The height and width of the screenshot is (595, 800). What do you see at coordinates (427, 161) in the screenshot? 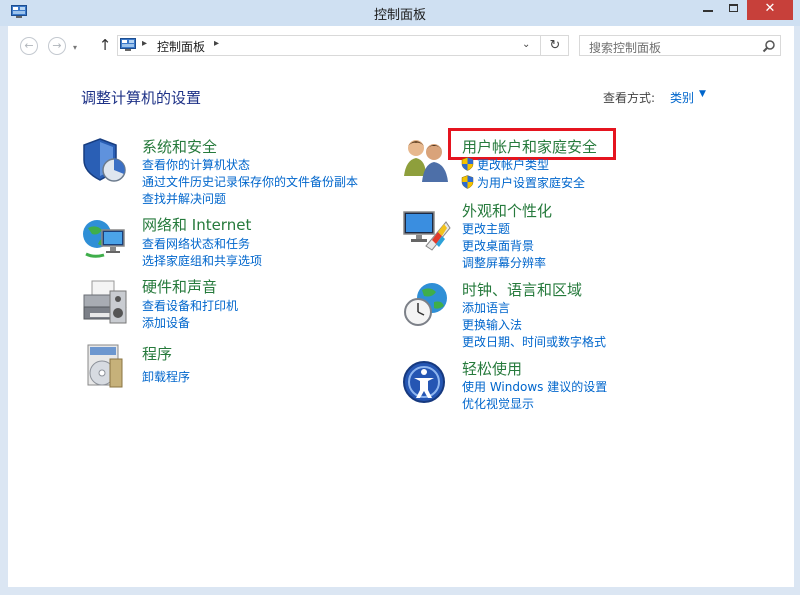
I see `users-icon` at bounding box center [427, 161].